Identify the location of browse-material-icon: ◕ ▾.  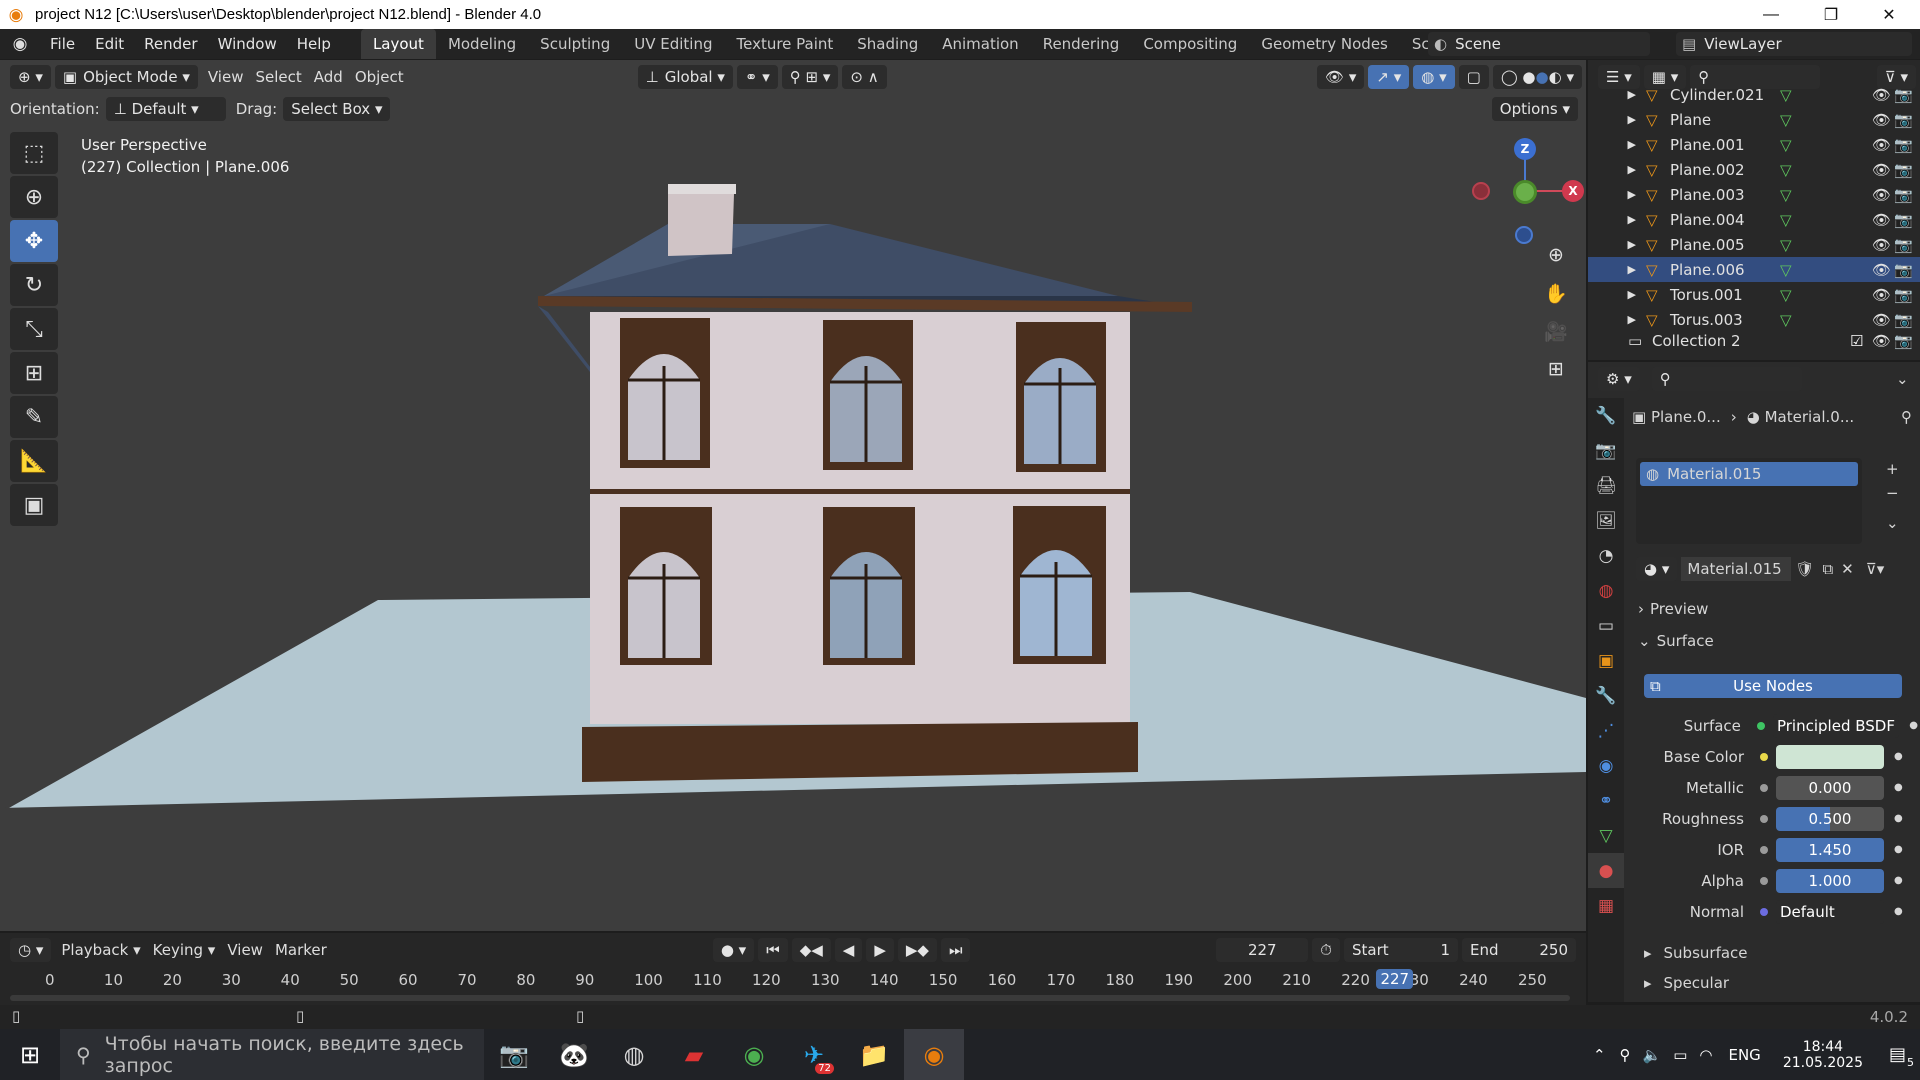
(1657, 569).